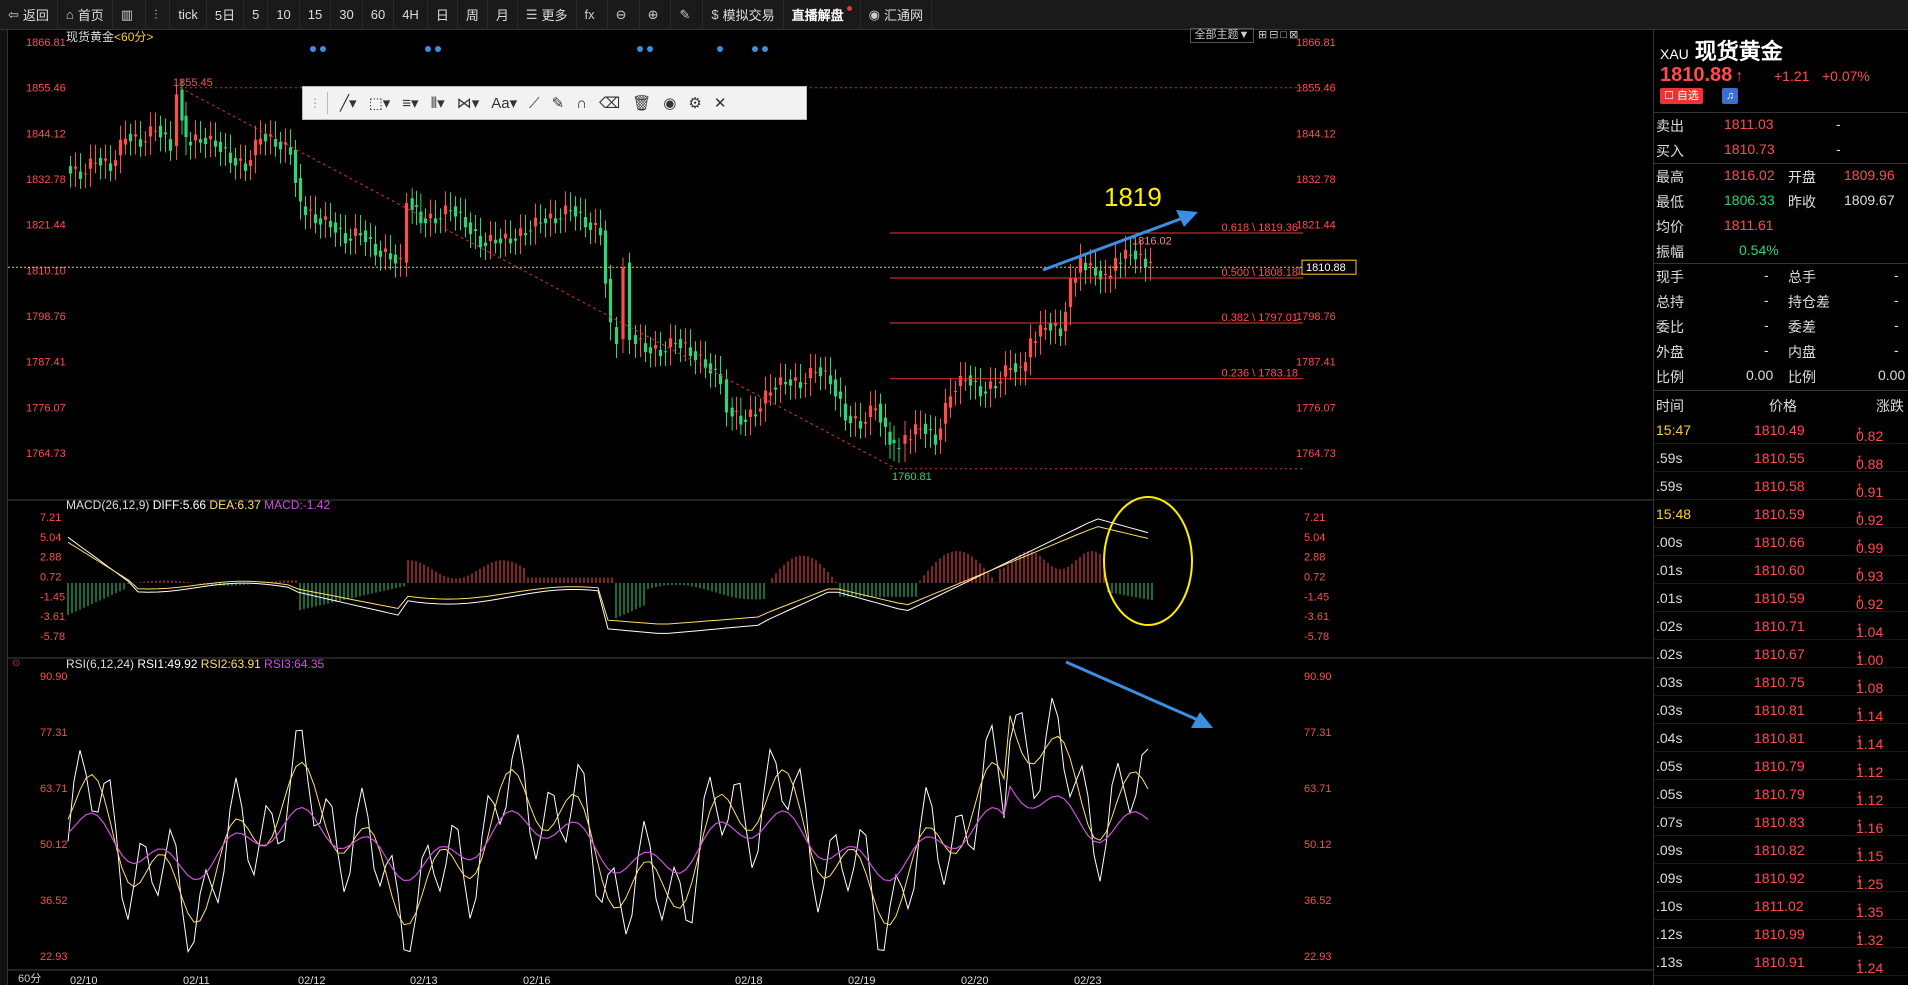  What do you see at coordinates (1669, 822) in the screenshot?
I see `tick-time: .07s` at bounding box center [1669, 822].